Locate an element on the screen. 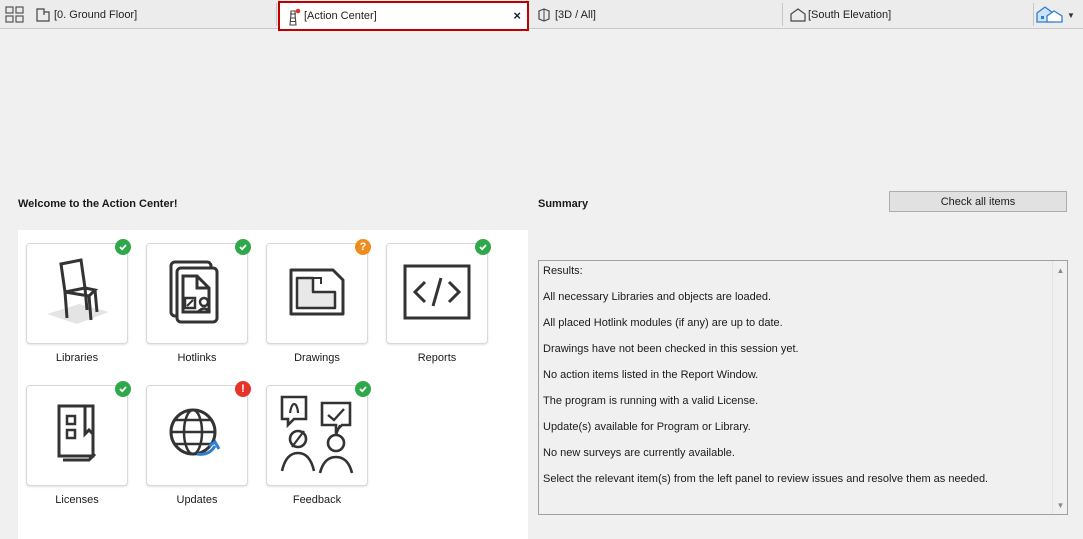  tab-label: [0. Ground Floor] is located at coordinates (96, 14).